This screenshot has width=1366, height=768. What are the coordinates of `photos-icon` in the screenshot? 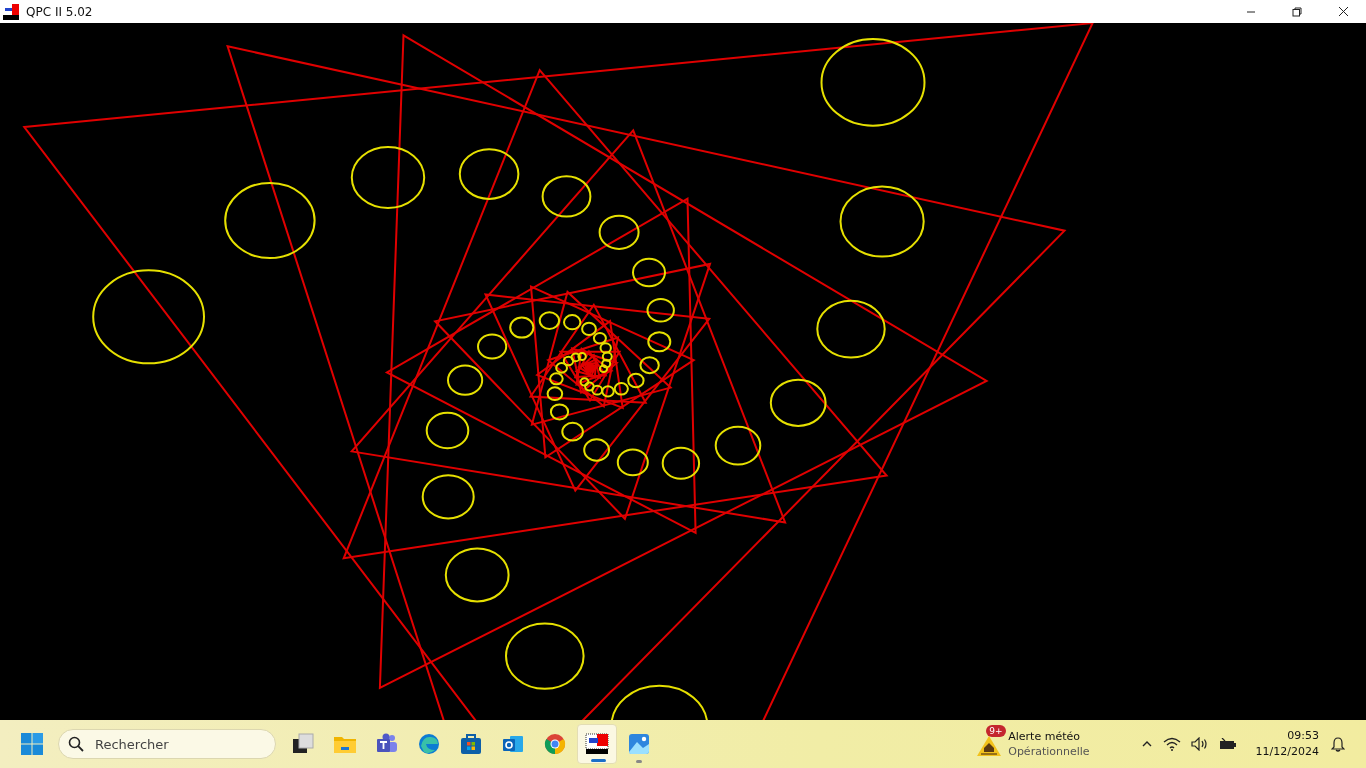 It's located at (639, 744).